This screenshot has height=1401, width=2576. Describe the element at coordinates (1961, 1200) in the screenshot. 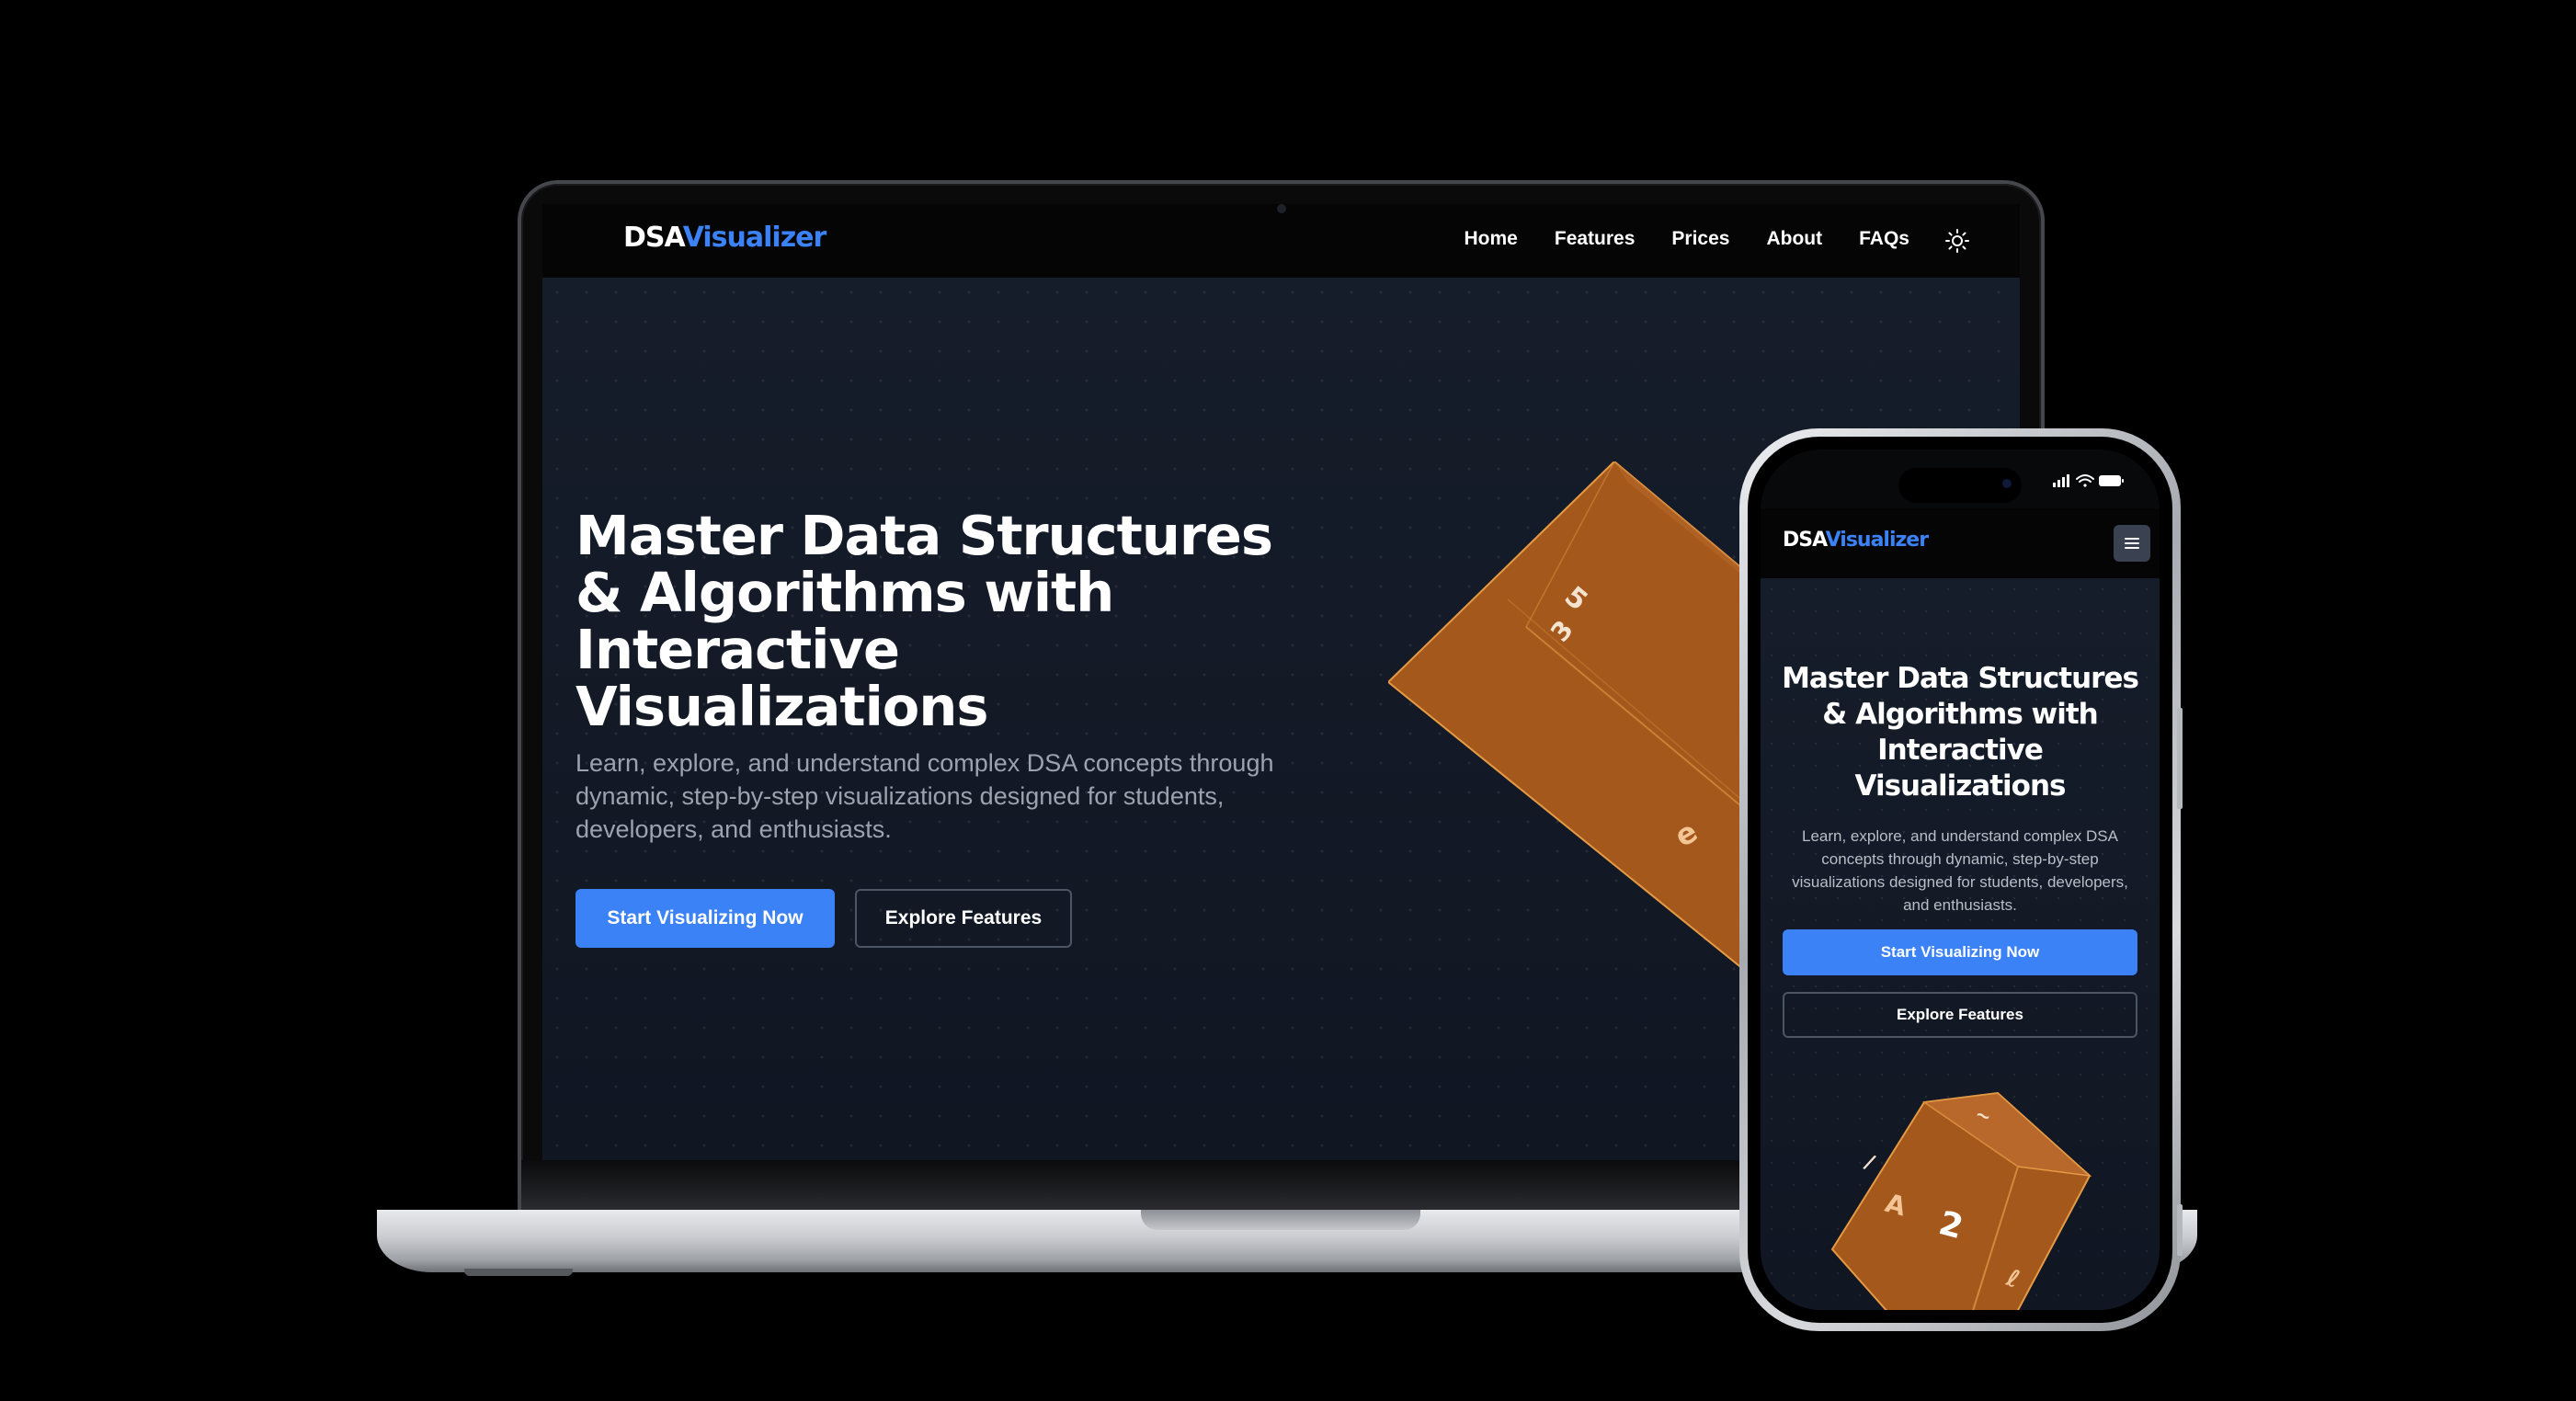

I see `3d-cube-graphic: / ~ A 2 ℓ` at that location.